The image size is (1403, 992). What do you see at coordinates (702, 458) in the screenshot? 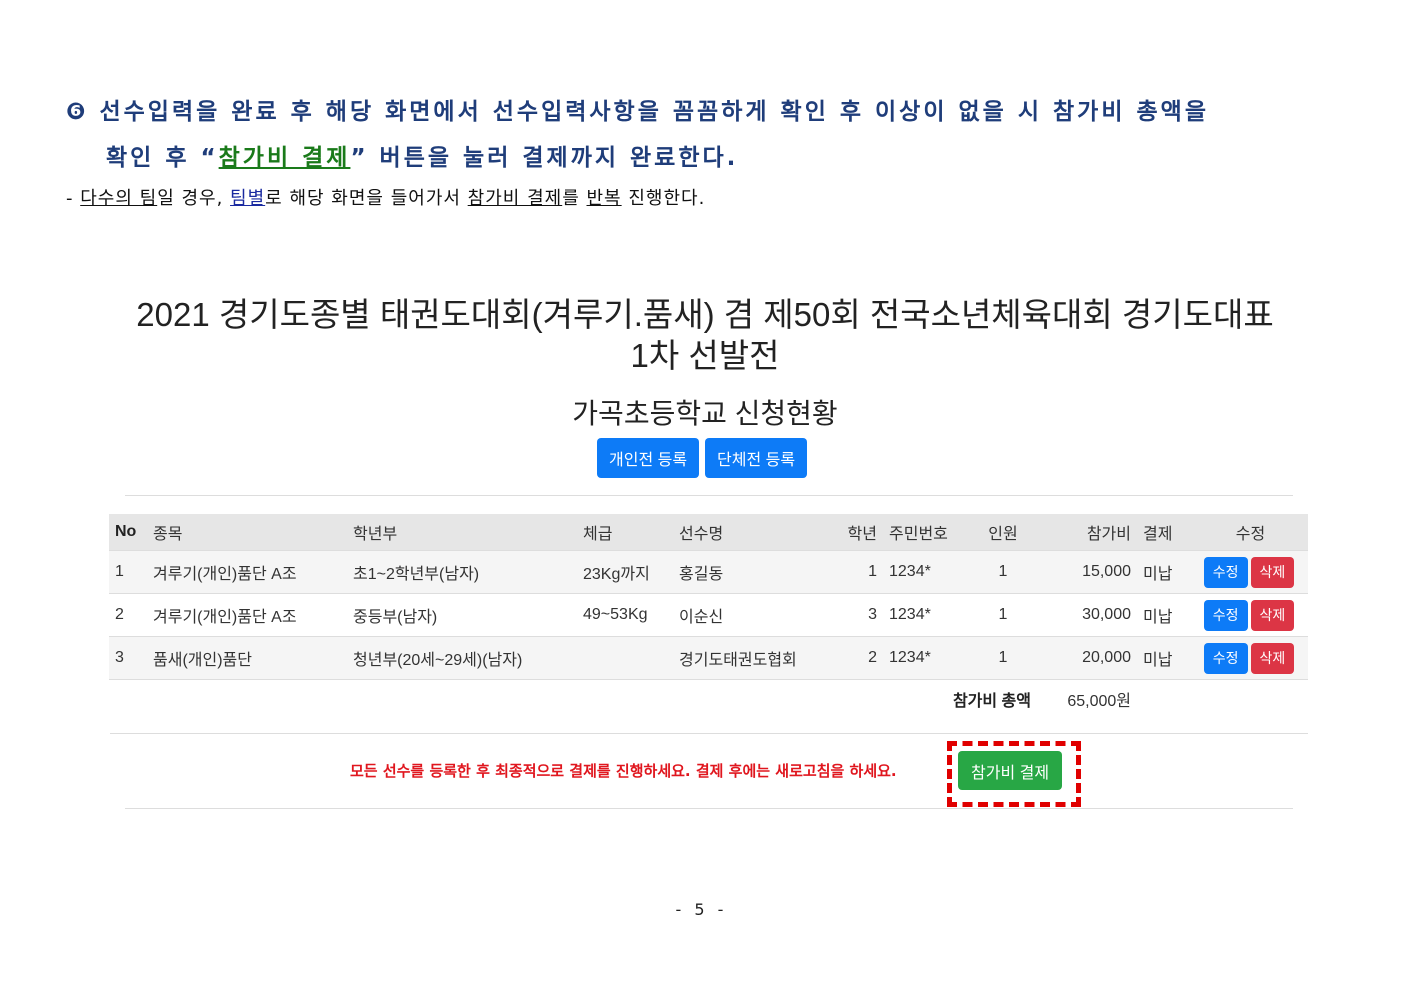
I see `registration-buttons: 개인전 등록 단체전 등록` at bounding box center [702, 458].